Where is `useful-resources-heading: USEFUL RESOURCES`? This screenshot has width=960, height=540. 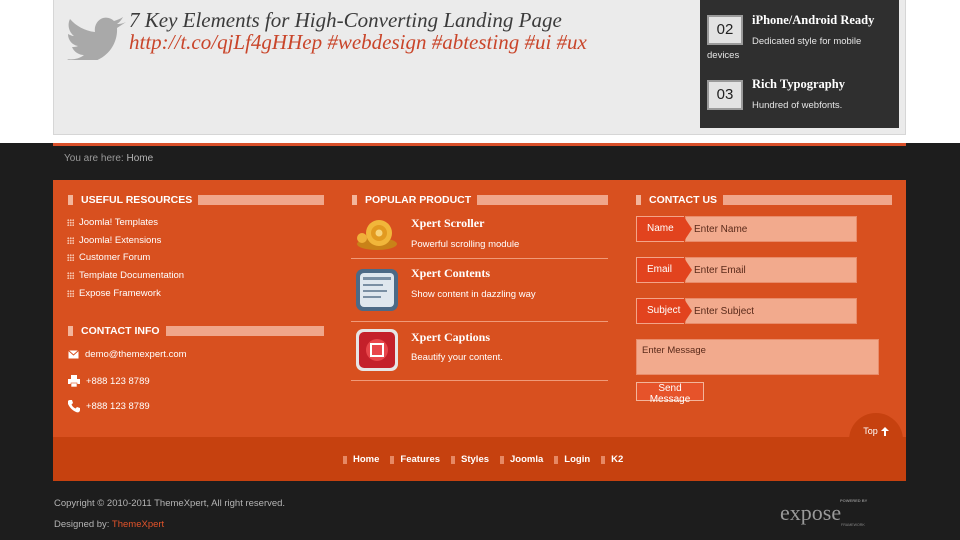
useful-resources-heading: USEFUL RESOURCES is located at coordinates (137, 200).